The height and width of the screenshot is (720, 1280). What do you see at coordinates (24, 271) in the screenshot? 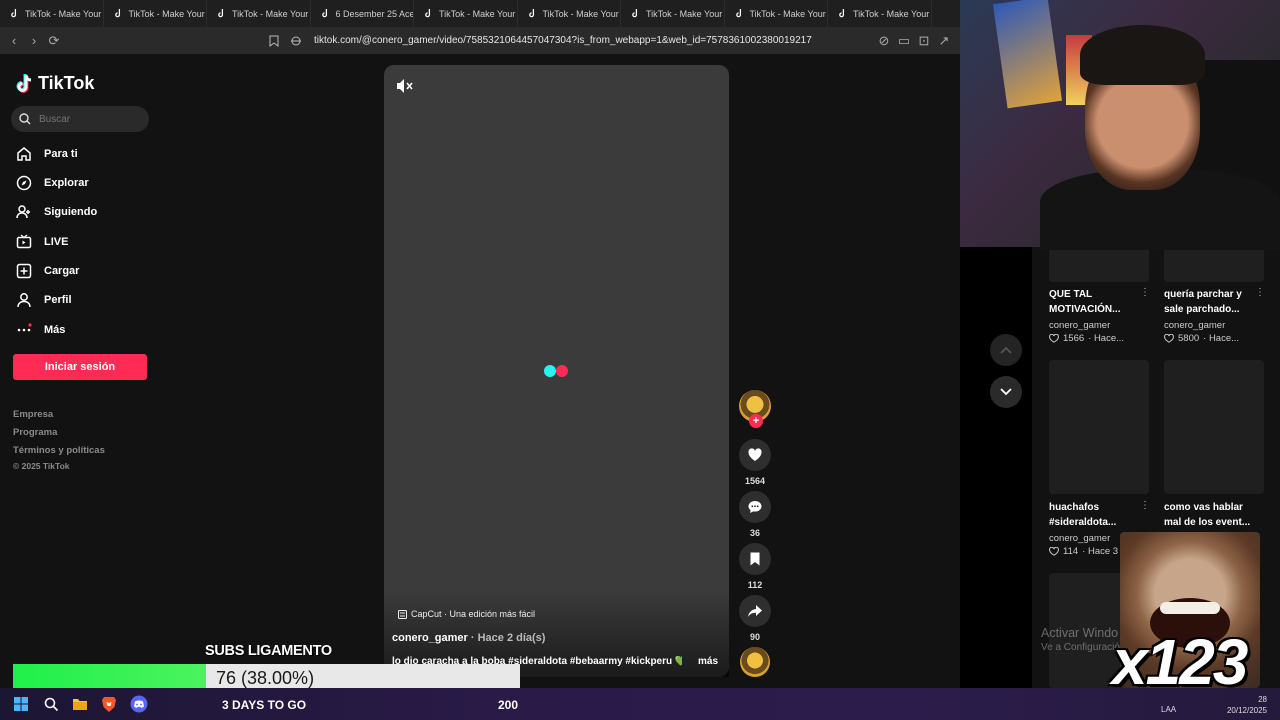
I see `upload-icon` at bounding box center [24, 271].